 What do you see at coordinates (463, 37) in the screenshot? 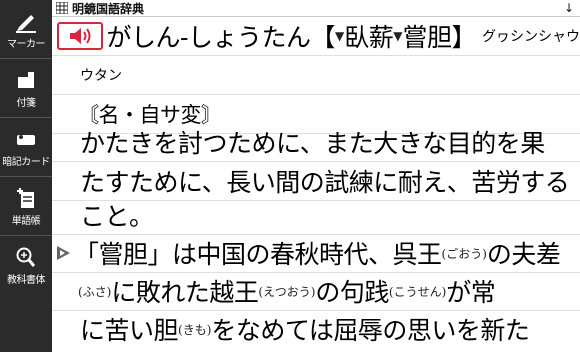
I see `headword-bracket-end: 】` at bounding box center [463, 37].